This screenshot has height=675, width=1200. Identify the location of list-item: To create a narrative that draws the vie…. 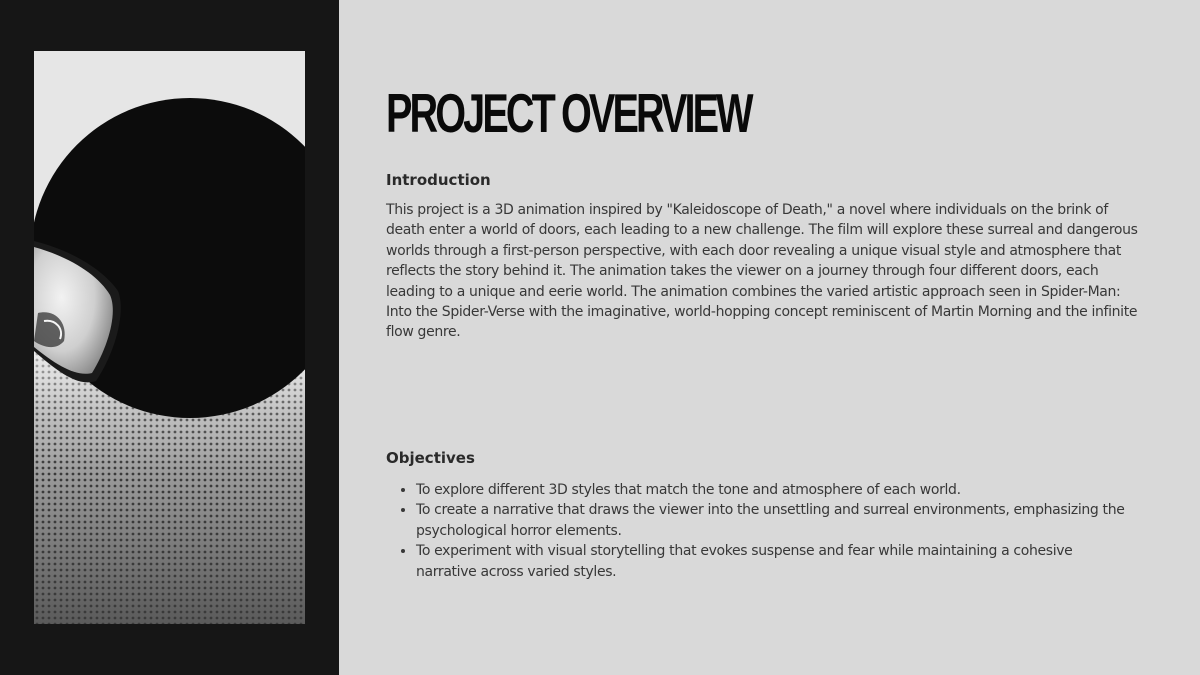
(776, 520).